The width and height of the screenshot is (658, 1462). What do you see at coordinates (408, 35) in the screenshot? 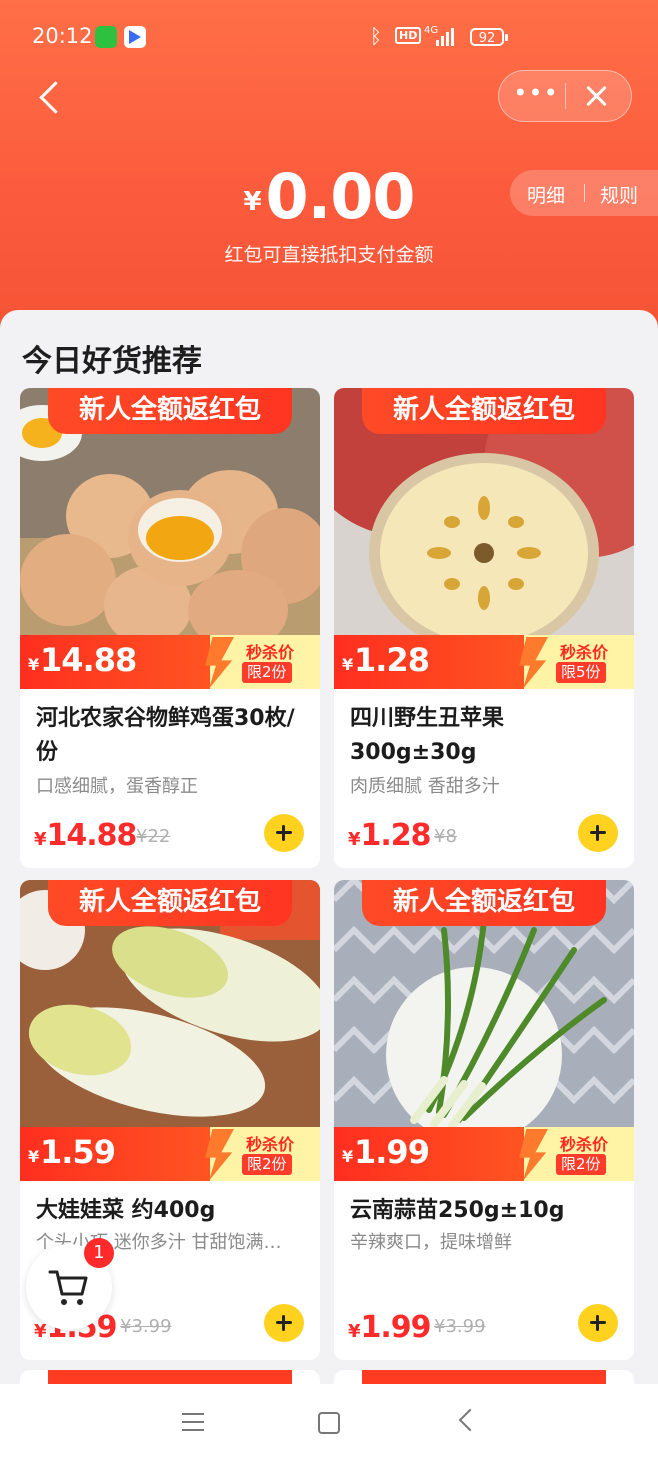
I see `hd-icon: HD` at bounding box center [408, 35].